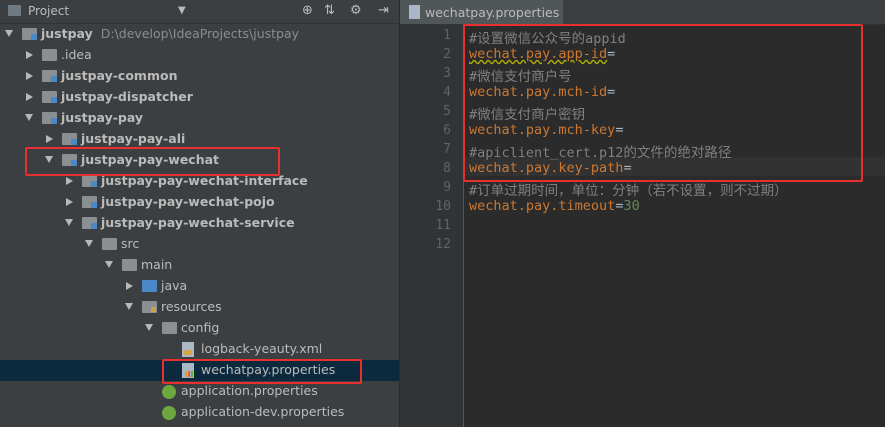 This screenshot has width=885, height=427. Describe the element at coordinates (199, 286) in the screenshot. I see `tree-item: java` at that location.